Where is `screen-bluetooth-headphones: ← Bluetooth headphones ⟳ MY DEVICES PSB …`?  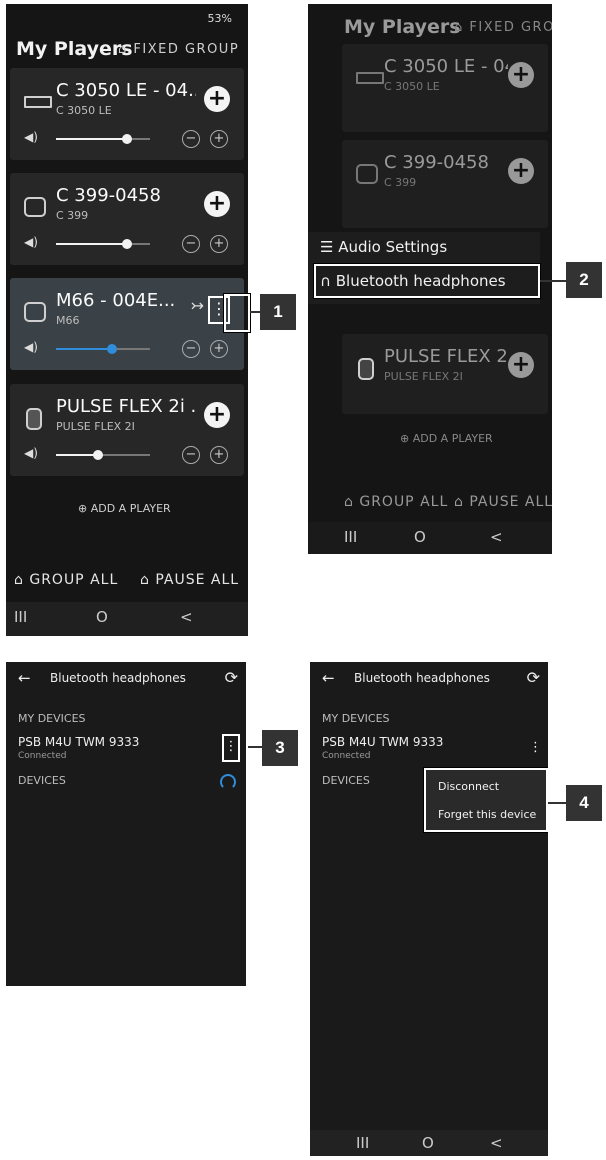
screen-bluetooth-headphones: ← Bluetooth headphones ⟳ MY DEVICES PSB … is located at coordinates (126, 824).